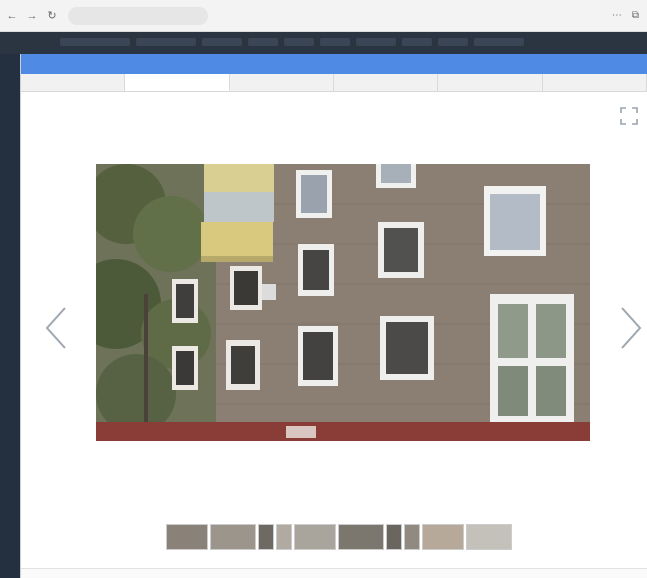 The image size is (647, 578). What do you see at coordinates (282, 82) in the screenshot?
I see `tab-video` at bounding box center [282, 82].